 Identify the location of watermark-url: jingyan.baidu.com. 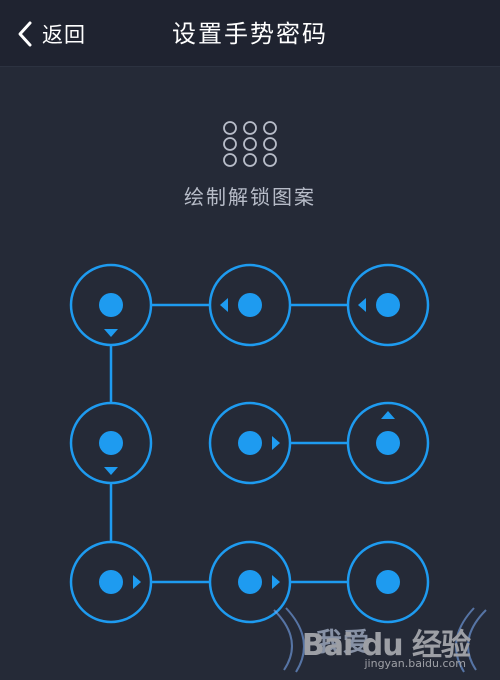
(415, 663).